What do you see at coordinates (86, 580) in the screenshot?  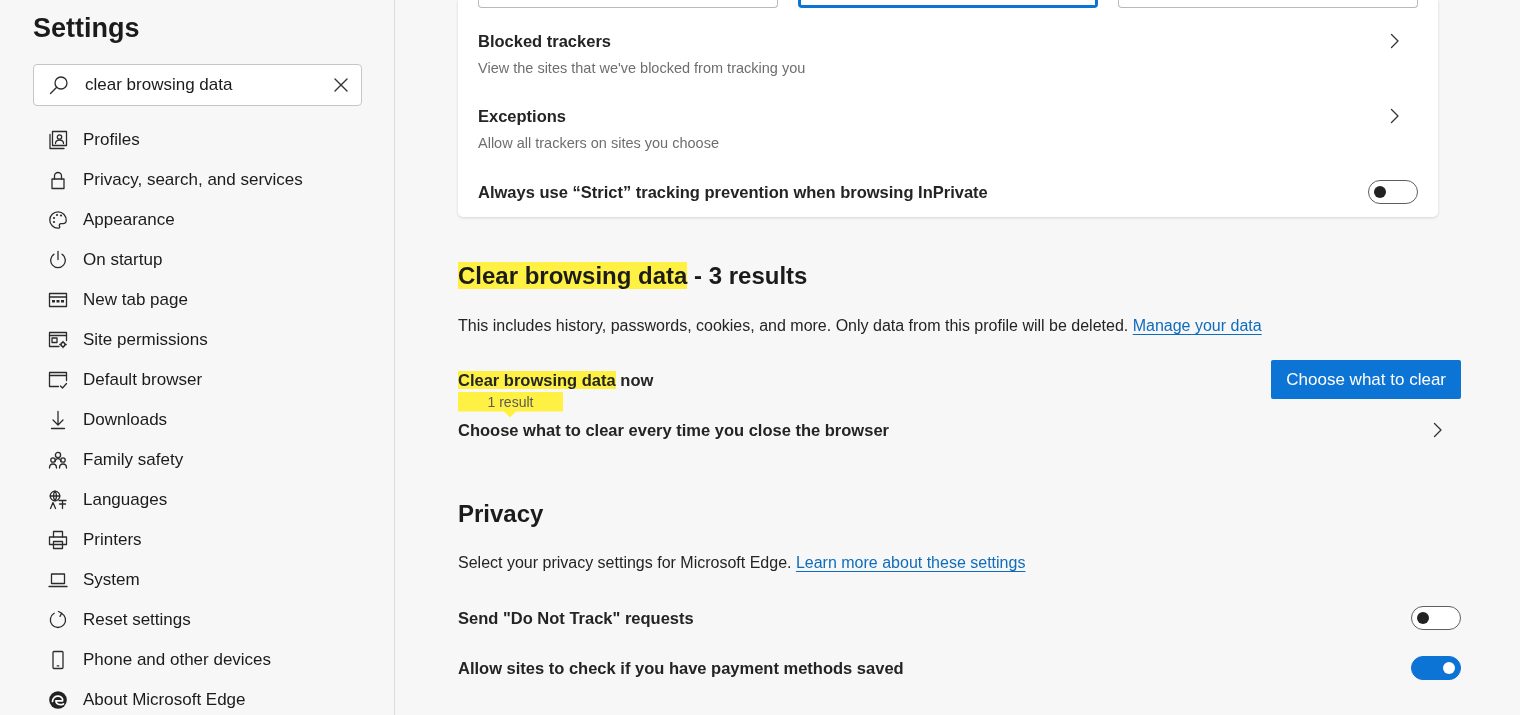 I see `nav-item: System` at bounding box center [86, 580].